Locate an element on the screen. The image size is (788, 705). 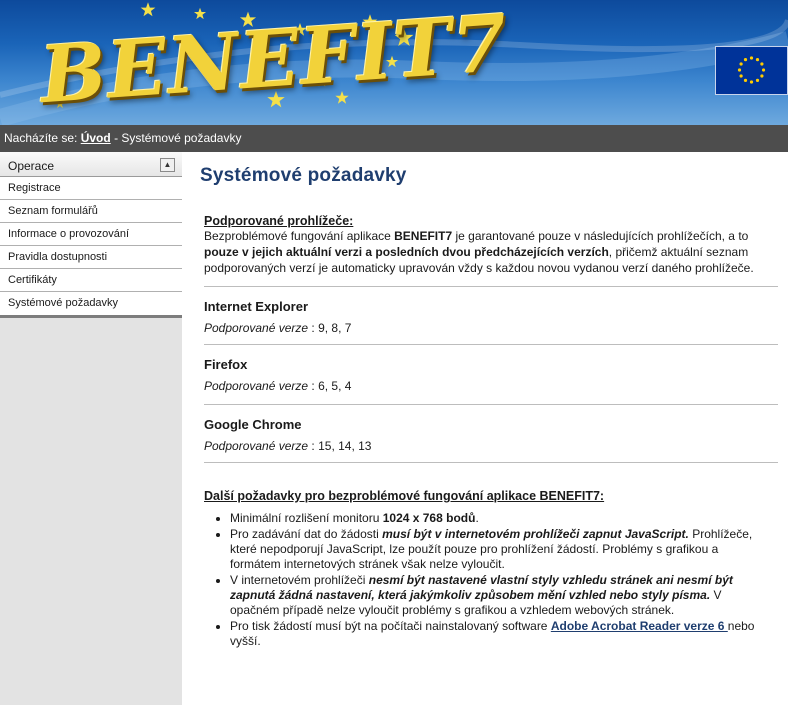
sidebar-menu-title: Operace is located at coordinates (31, 166).